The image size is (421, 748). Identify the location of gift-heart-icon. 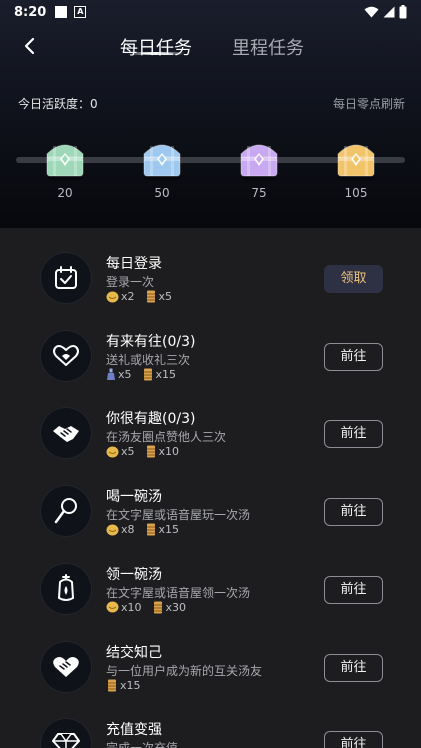
(66, 356).